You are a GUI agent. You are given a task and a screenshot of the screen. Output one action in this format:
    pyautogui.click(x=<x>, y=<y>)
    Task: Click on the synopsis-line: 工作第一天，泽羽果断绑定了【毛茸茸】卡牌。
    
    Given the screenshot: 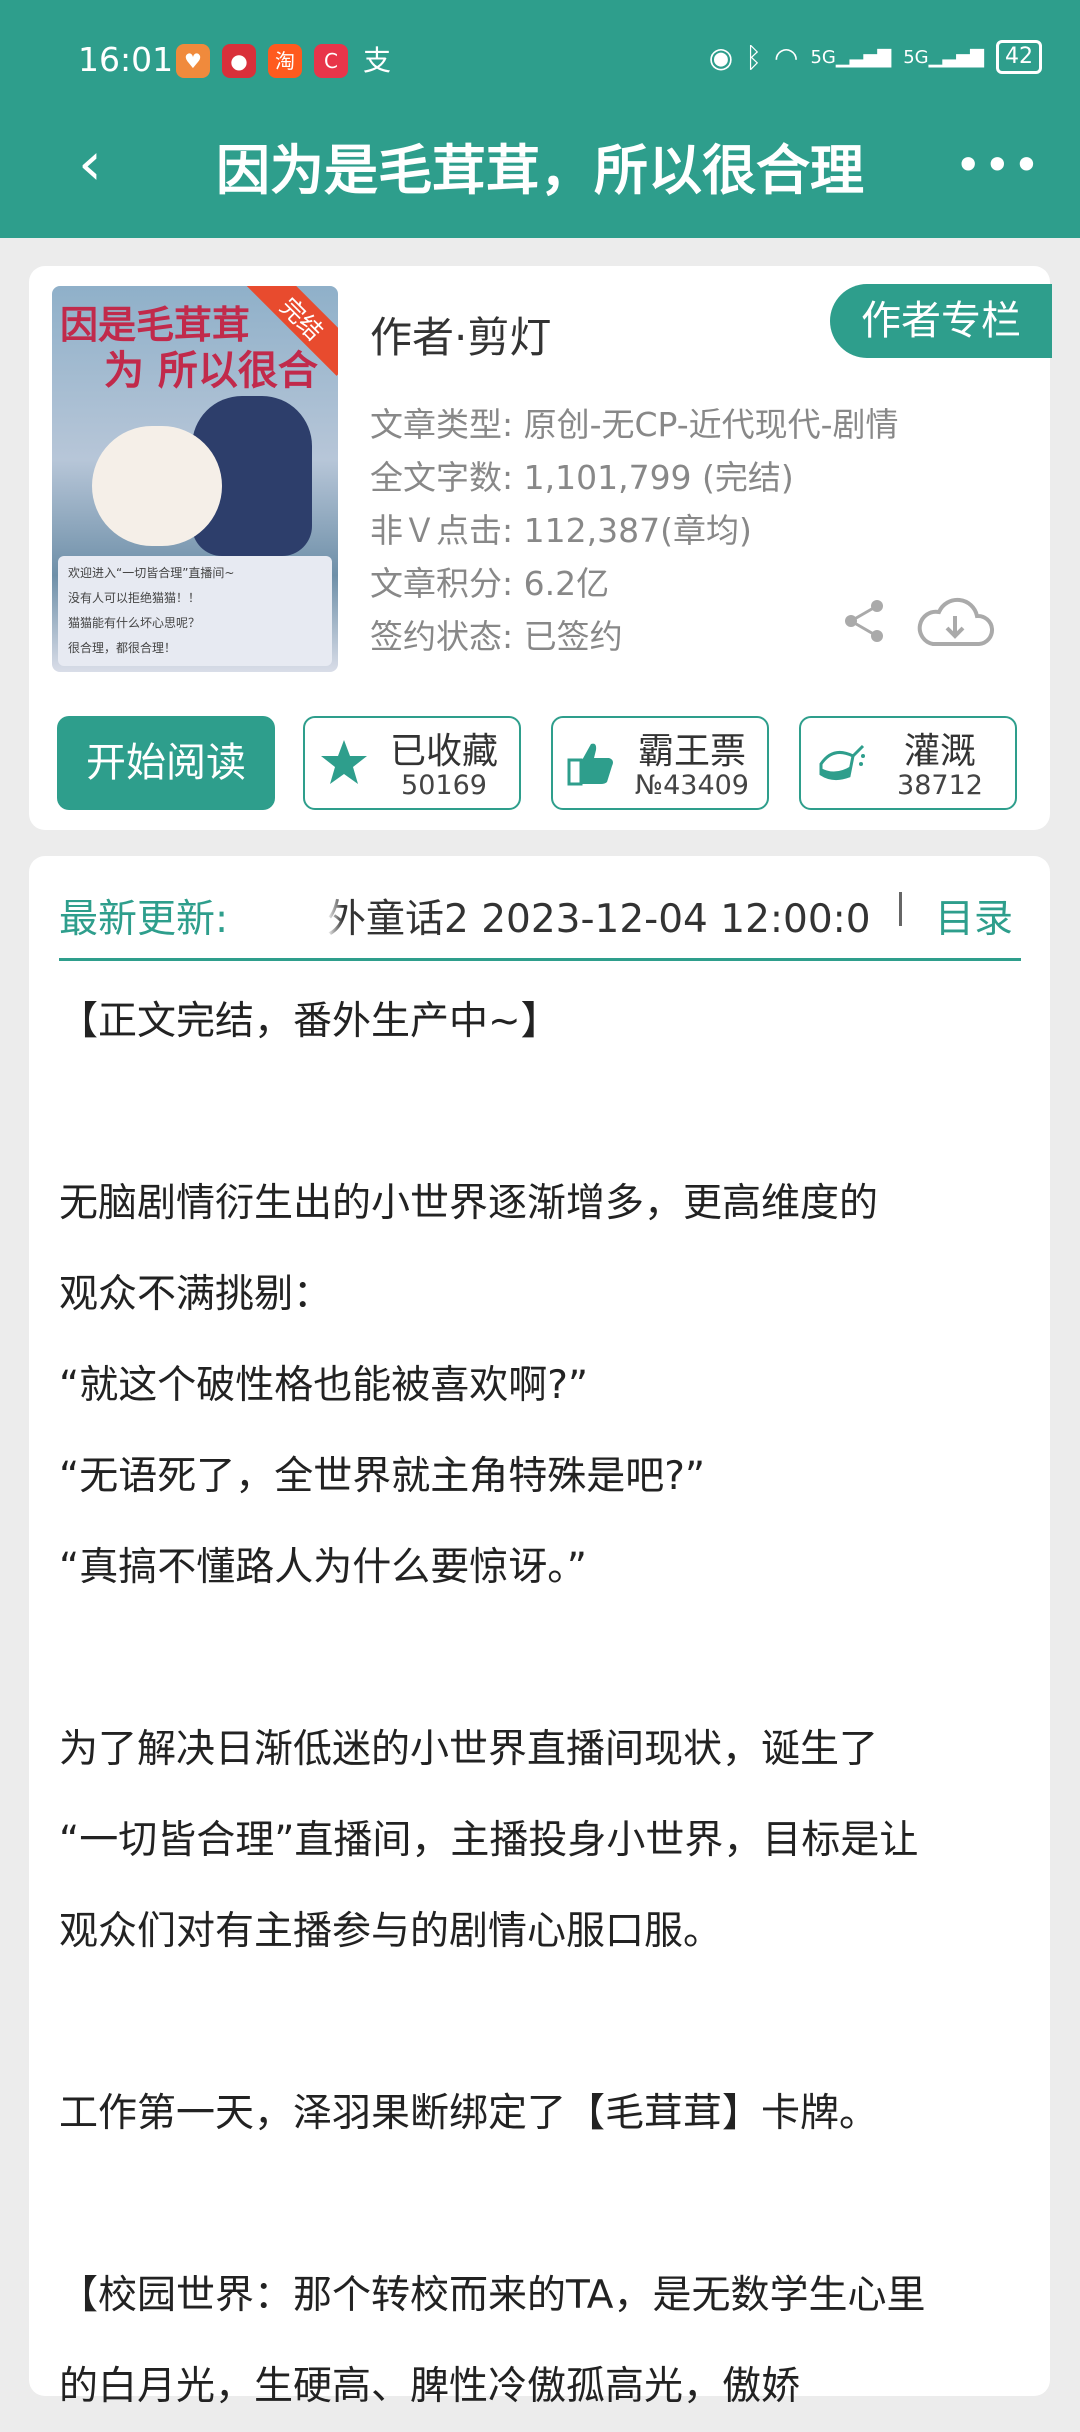 What is the action you would take?
    pyautogui.click(x=469, y=2113)
    